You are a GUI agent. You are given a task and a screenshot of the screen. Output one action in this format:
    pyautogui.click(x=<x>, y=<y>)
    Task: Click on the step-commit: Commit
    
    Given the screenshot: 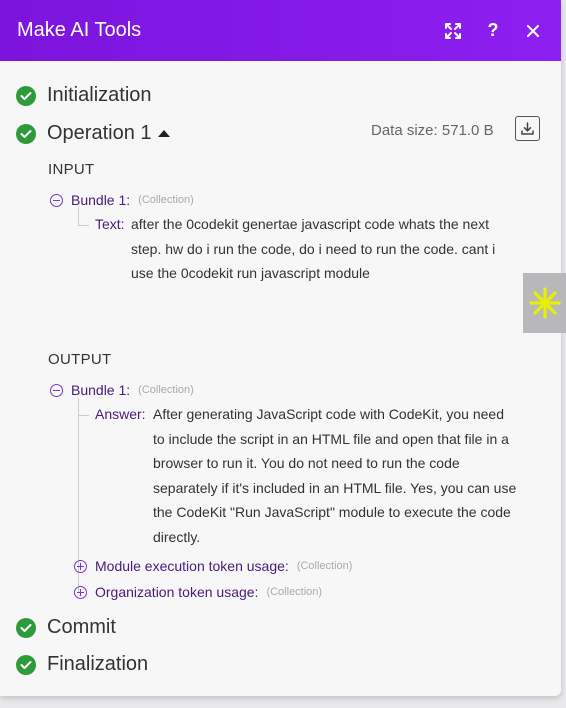 What is the action you would take?
    pyautogui.click(x=66, y=627)
    